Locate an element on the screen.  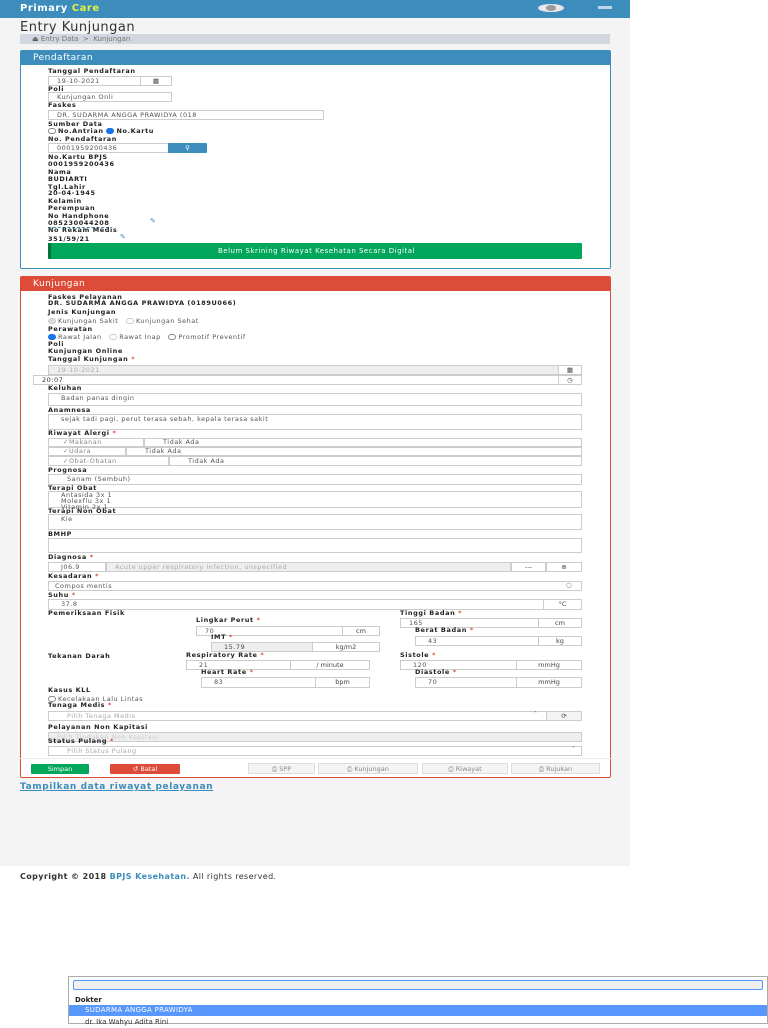
terapi-obat-textarea: Antasida 3x 1 Molexflu 3x 1 Vitamin 2x 1 is located at coordinates (315, 500).